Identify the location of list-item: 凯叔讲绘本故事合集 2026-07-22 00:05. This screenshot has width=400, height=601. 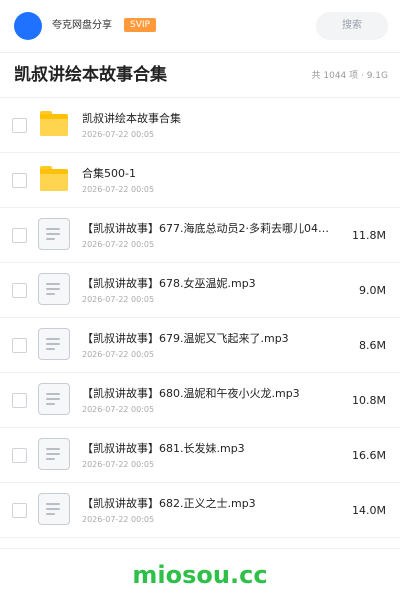
(200, 125).